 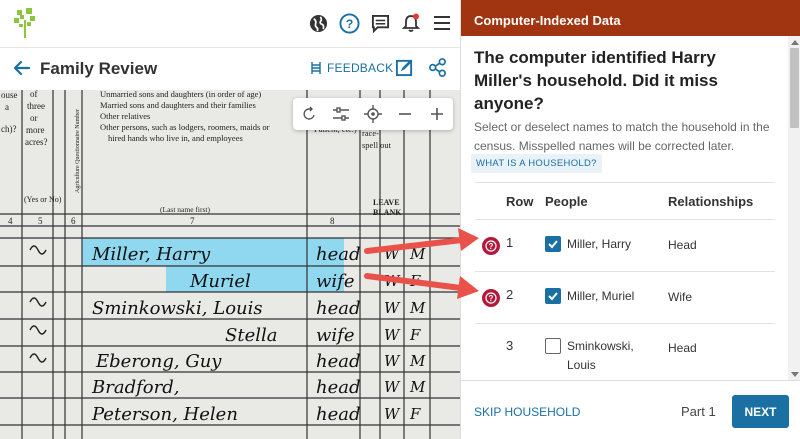 I want to click on scroll-down-icon, so click(x=794, y=374).